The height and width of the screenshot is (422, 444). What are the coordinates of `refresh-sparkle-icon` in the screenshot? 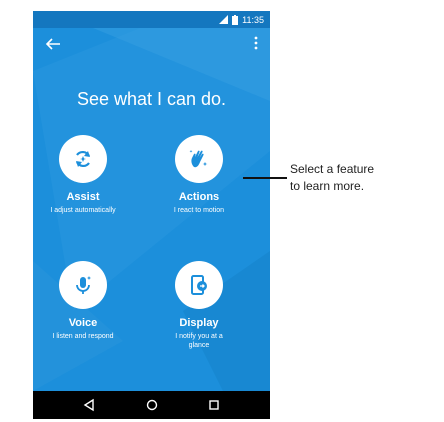 It's located at (83, 159).